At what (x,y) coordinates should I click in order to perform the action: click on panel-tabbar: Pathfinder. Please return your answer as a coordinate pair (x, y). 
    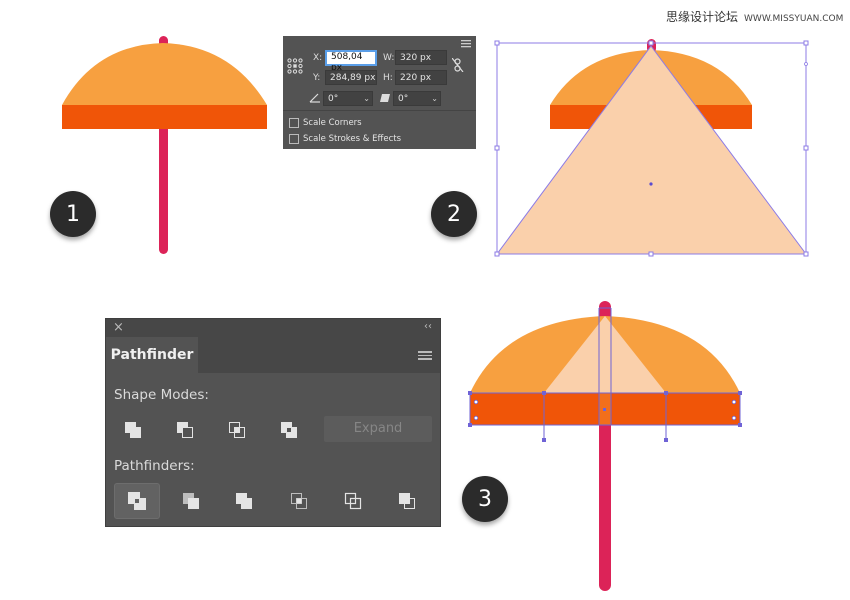
    Looking at the image, I should click on (273, 355).